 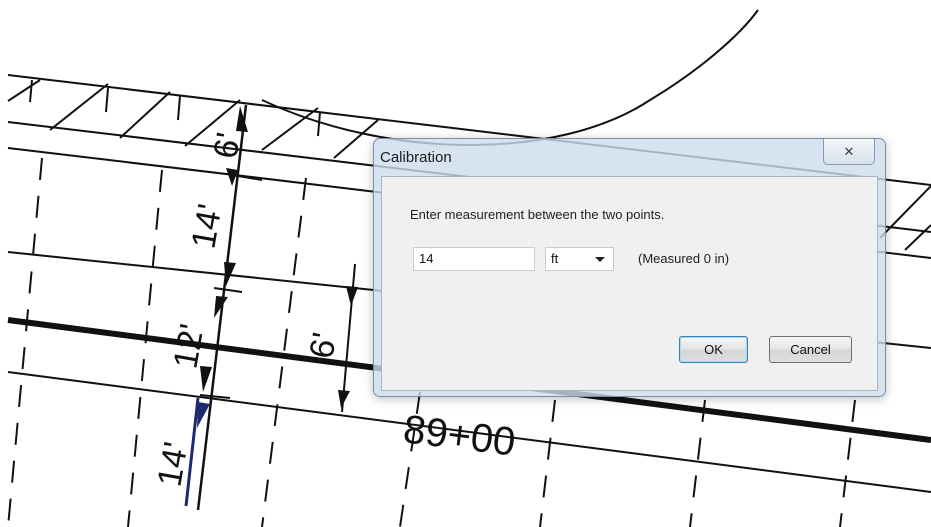 I want to click on dimension-label: 6', so click(x=323, y=346).